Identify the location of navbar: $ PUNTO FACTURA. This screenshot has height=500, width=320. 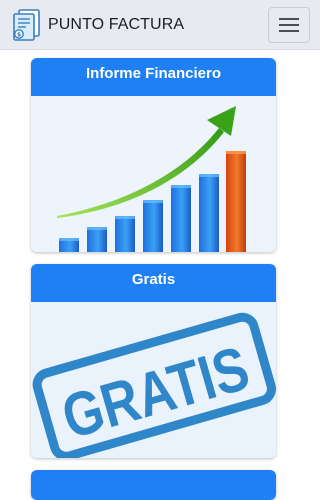
(160, 25).